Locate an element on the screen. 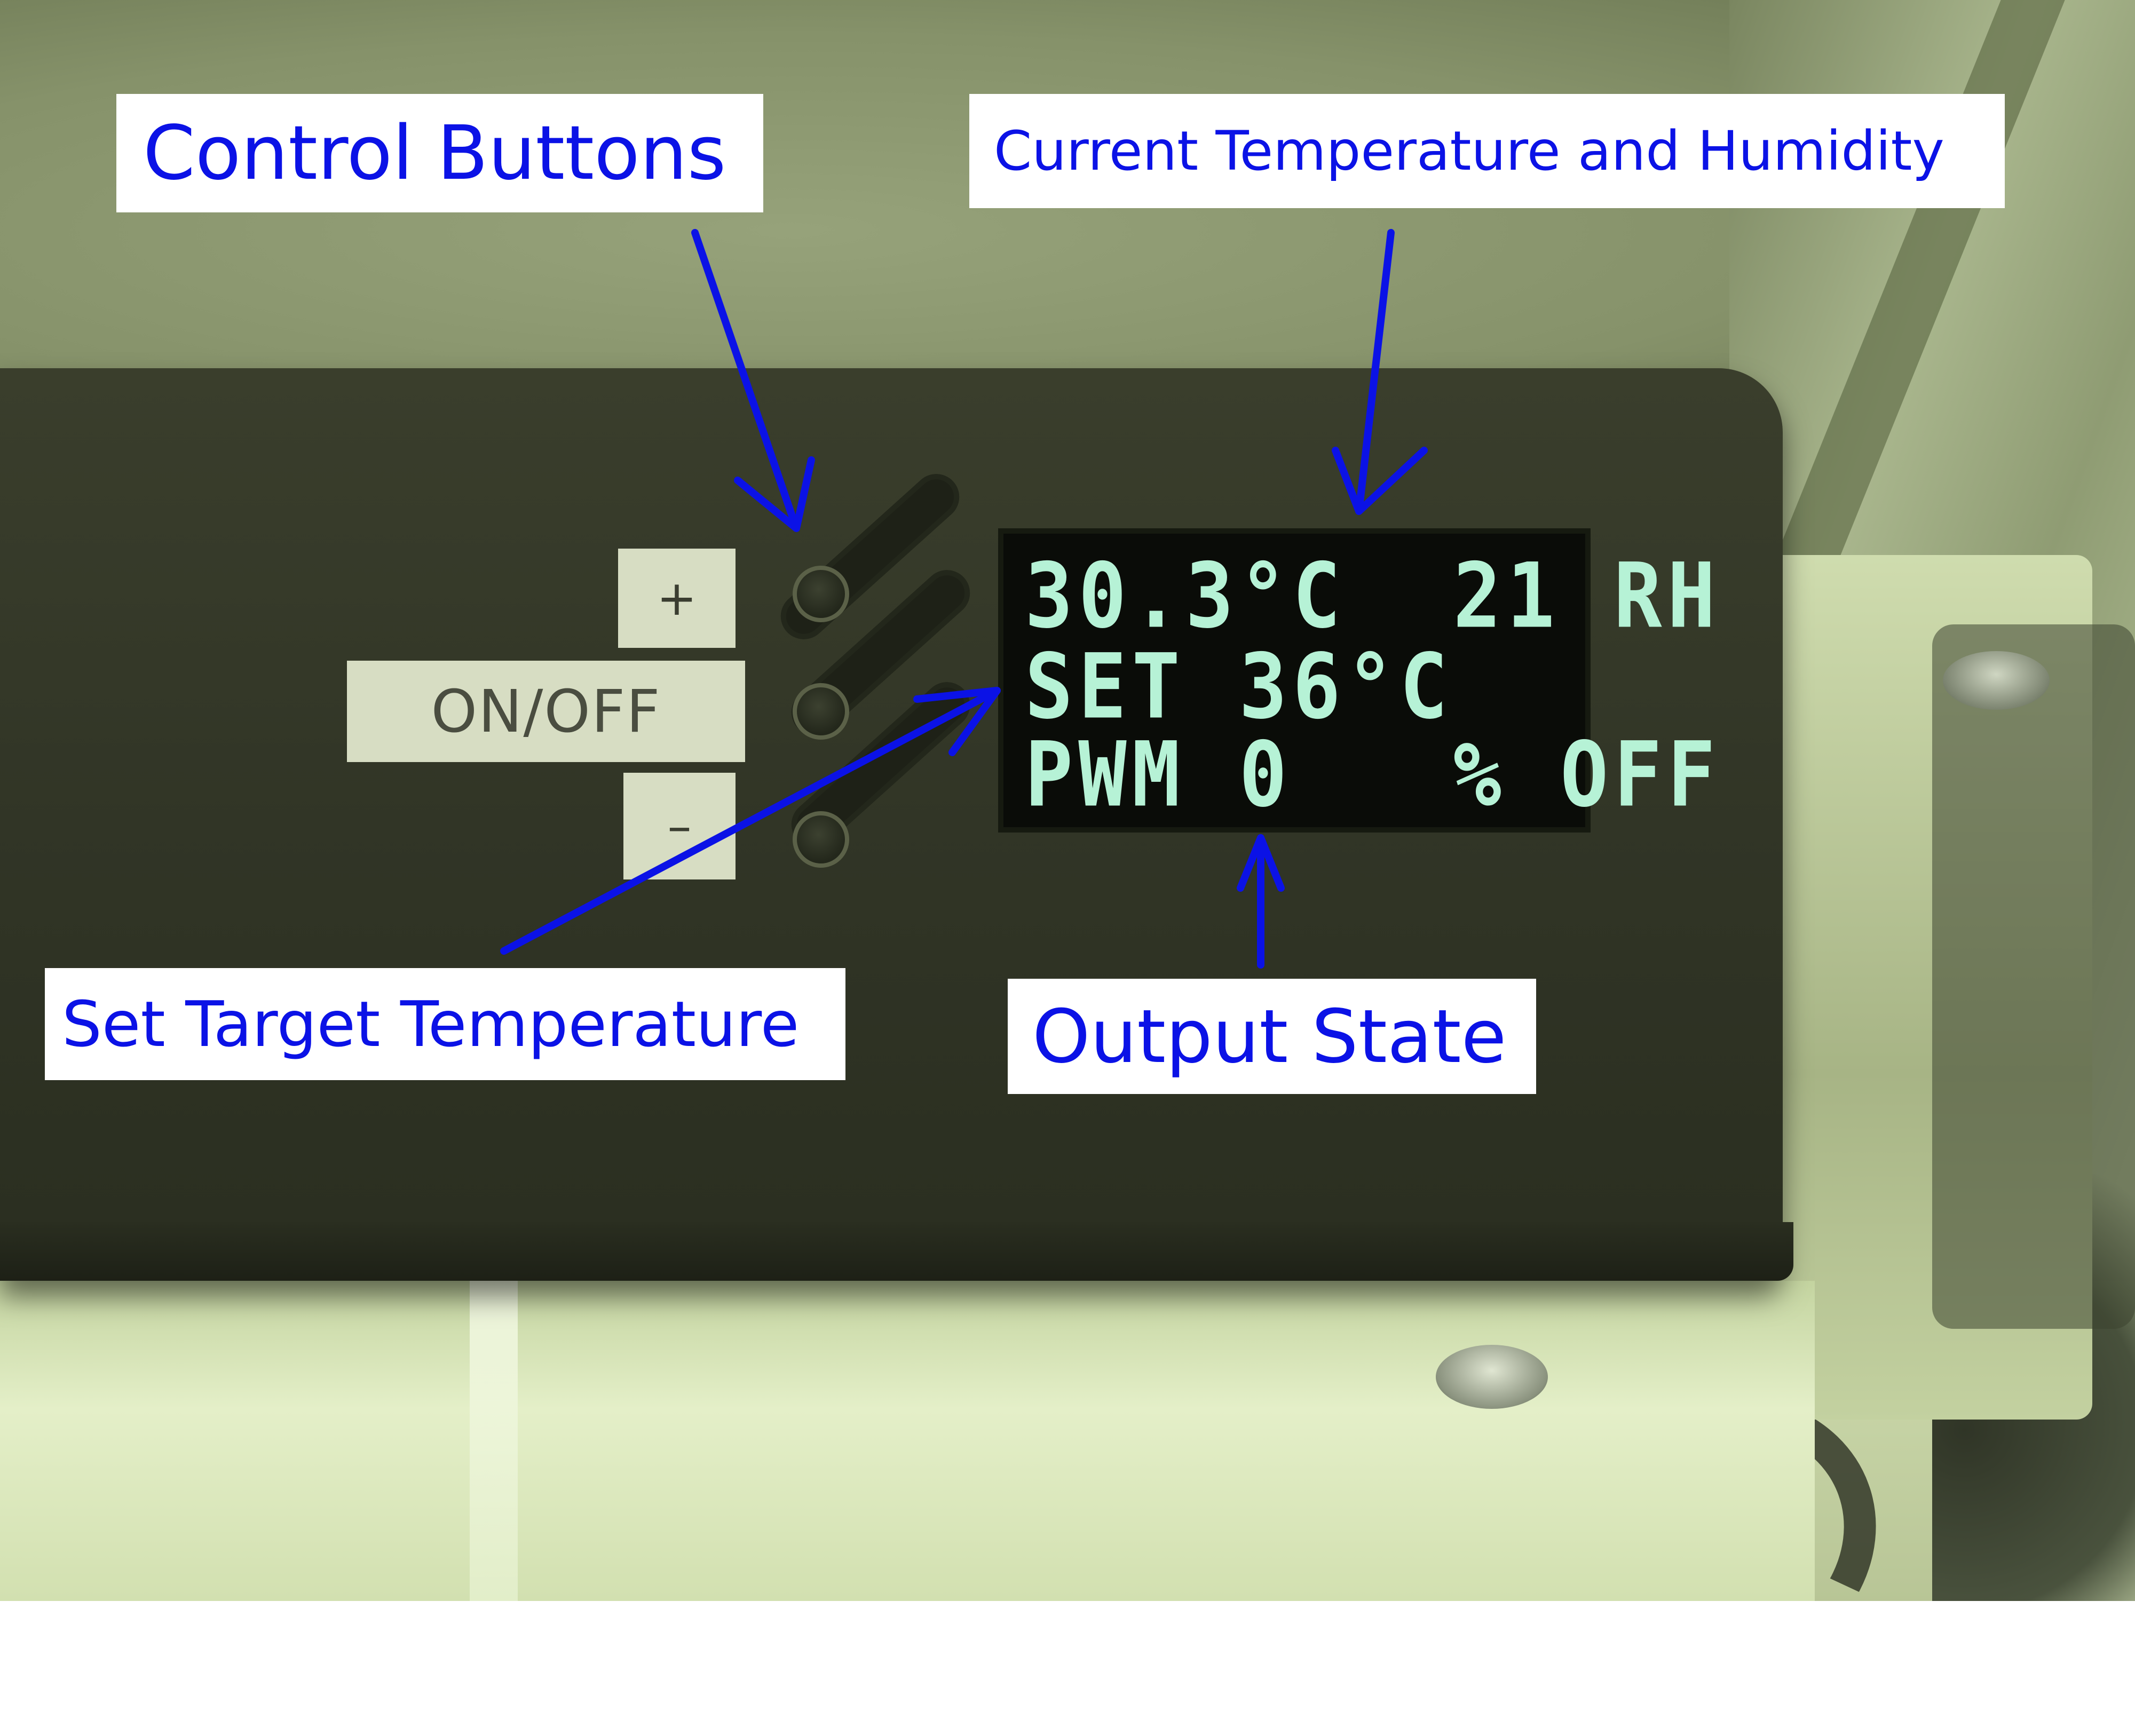  display-output-state: PWM 0 % OFF is located at coordinates (1373, 775).